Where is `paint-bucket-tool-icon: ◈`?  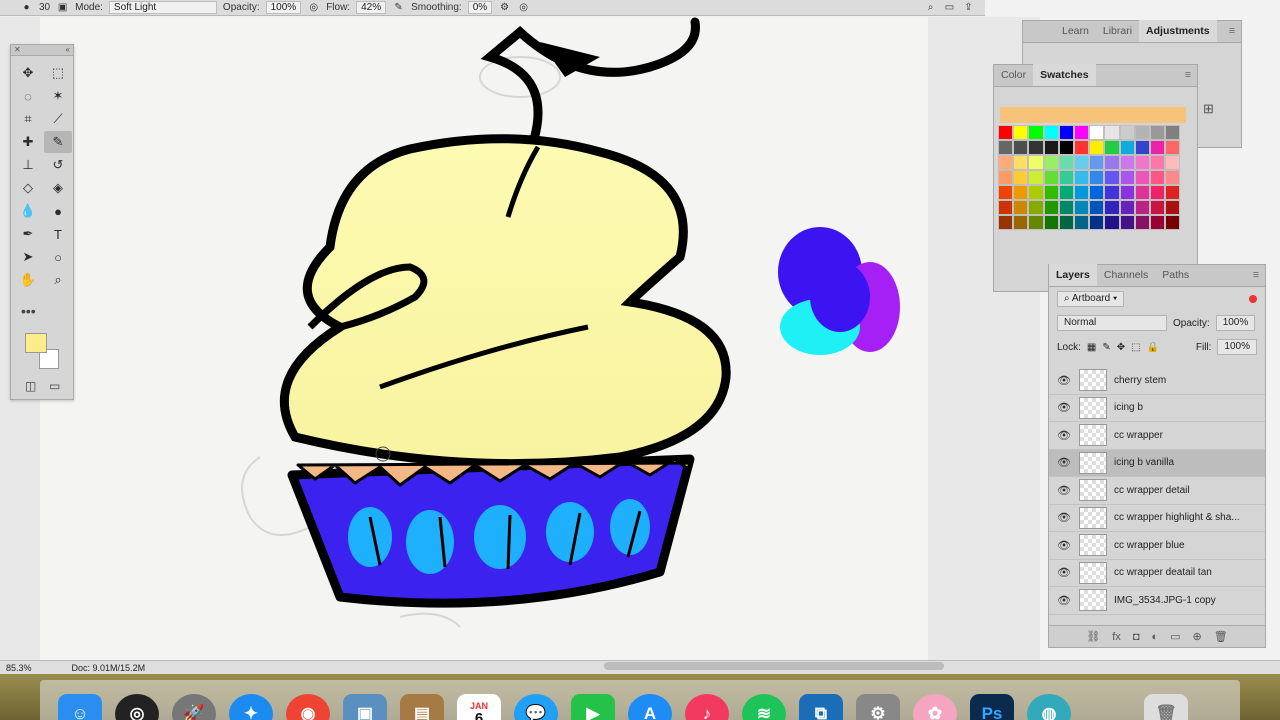
paint-bucket-tool-icon: ◈ is located at coordinates (58, 188).